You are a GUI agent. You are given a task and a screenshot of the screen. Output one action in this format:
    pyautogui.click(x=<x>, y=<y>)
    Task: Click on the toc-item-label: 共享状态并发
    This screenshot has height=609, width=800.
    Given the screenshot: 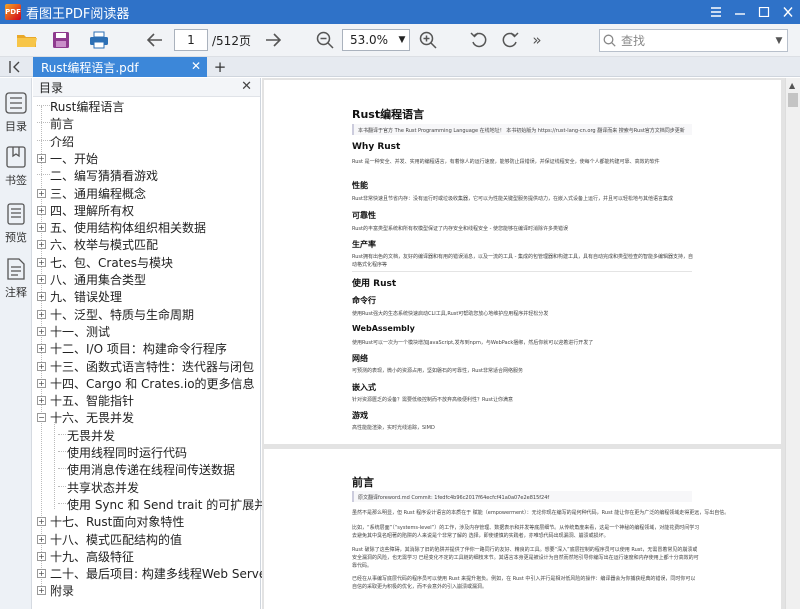 What is the action you would take?
    pyautogui.click(x=103, y=487)
    